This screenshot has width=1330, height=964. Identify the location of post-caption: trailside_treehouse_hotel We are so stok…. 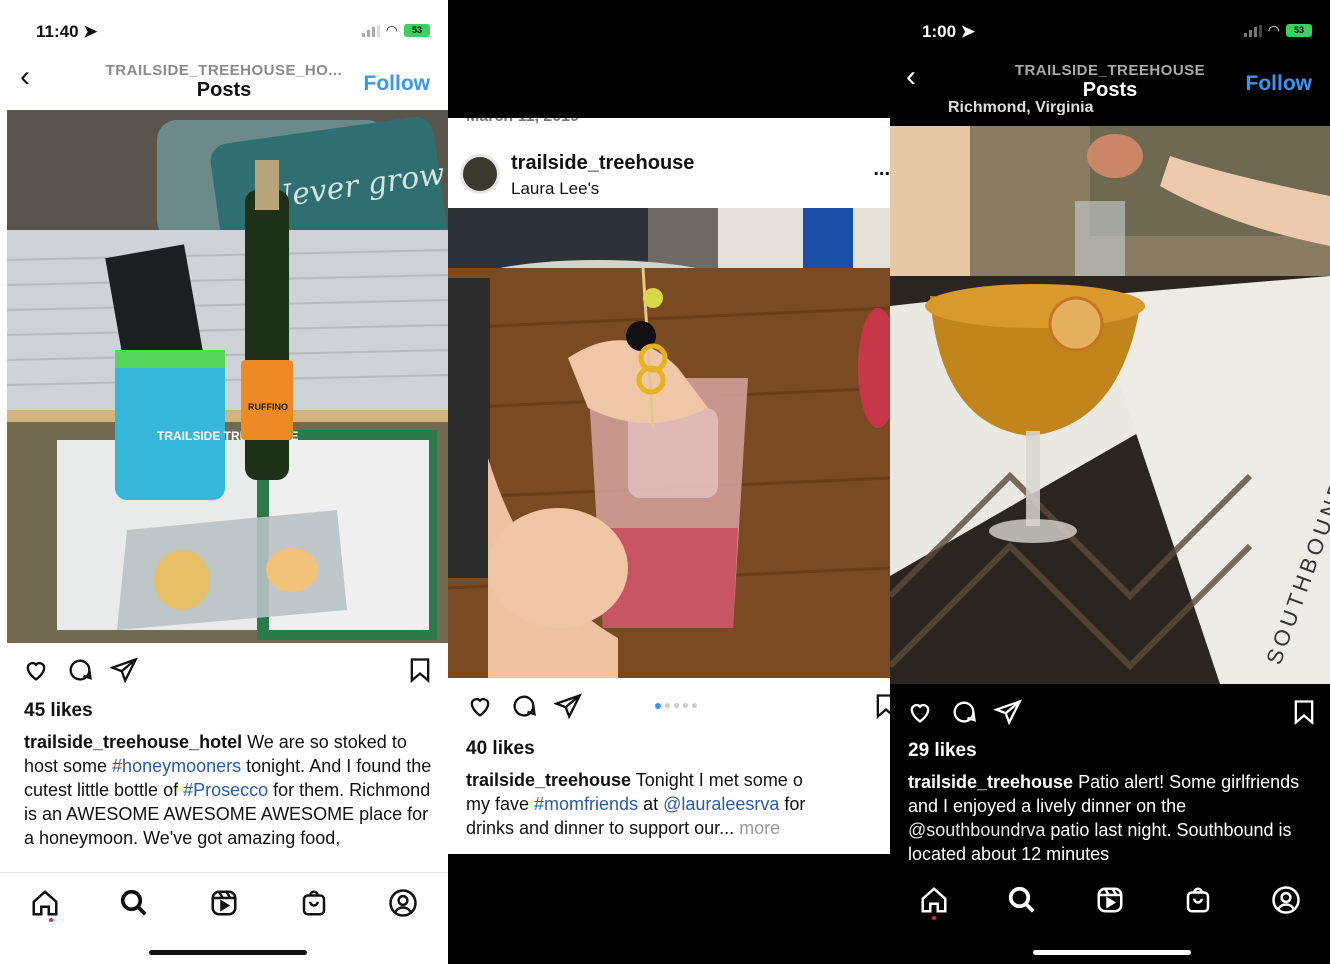
(228, 790).